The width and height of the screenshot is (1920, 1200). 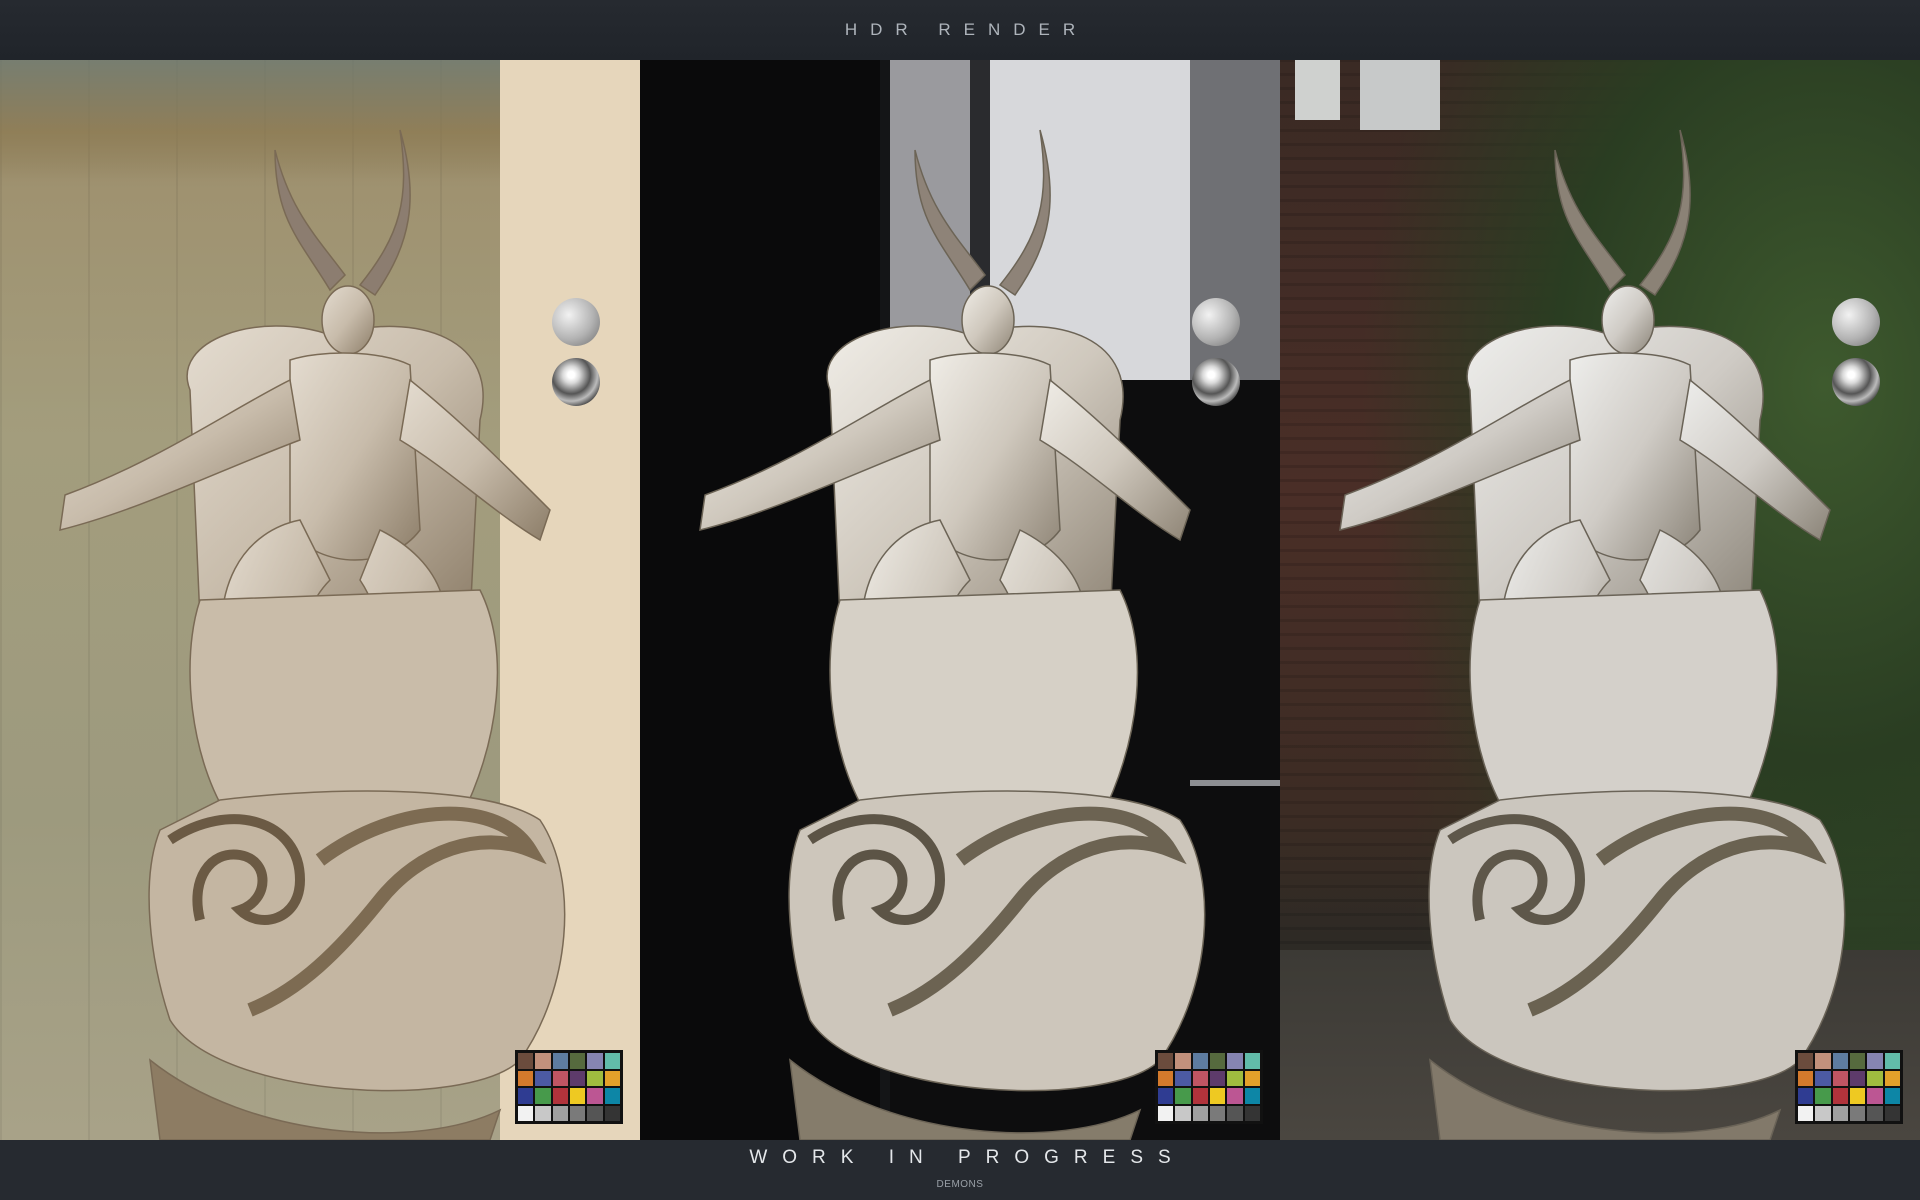 I want to click on footer-subtitle: WORK IN PROGRESS, so click(x=967, y=1157).